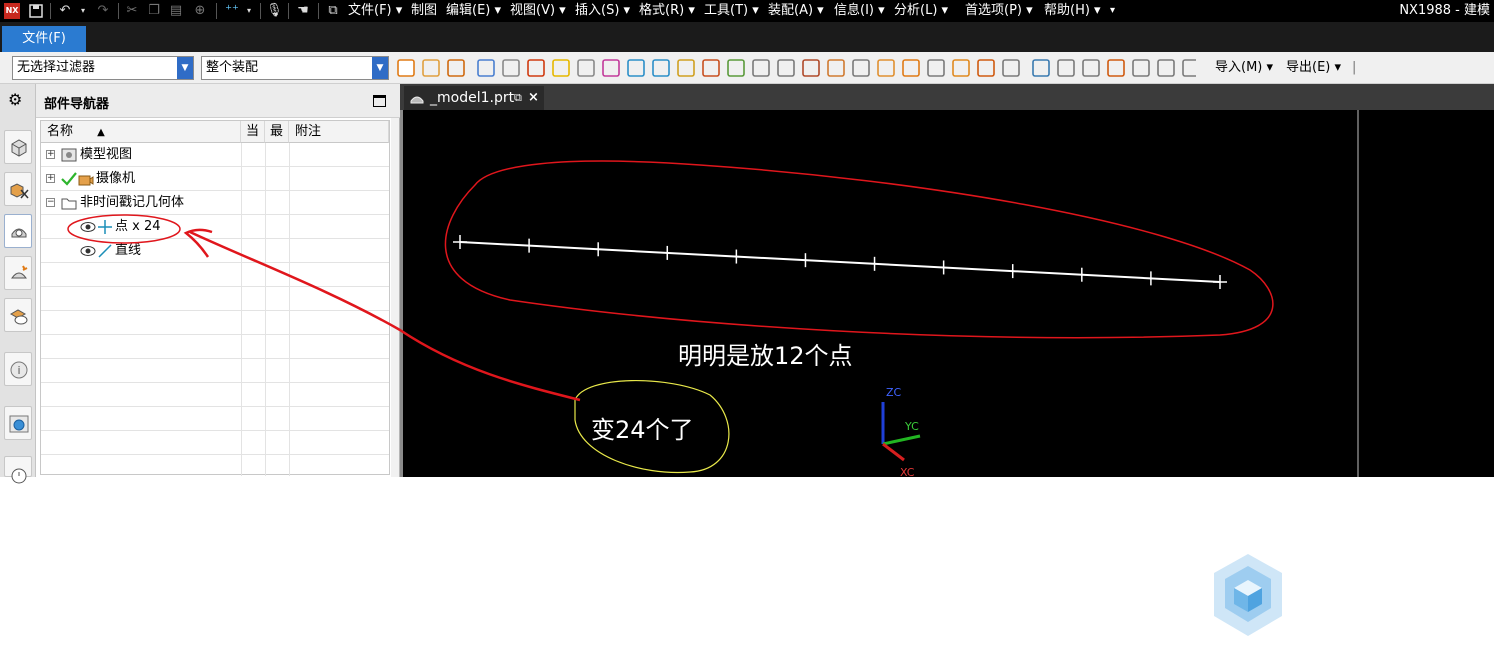 Image resolution: width=1494 pixels, height=648 pixels. Describe the element at coordinates (518, 98) in the screenshot. I see `undock-icon: ⧉` at that location.